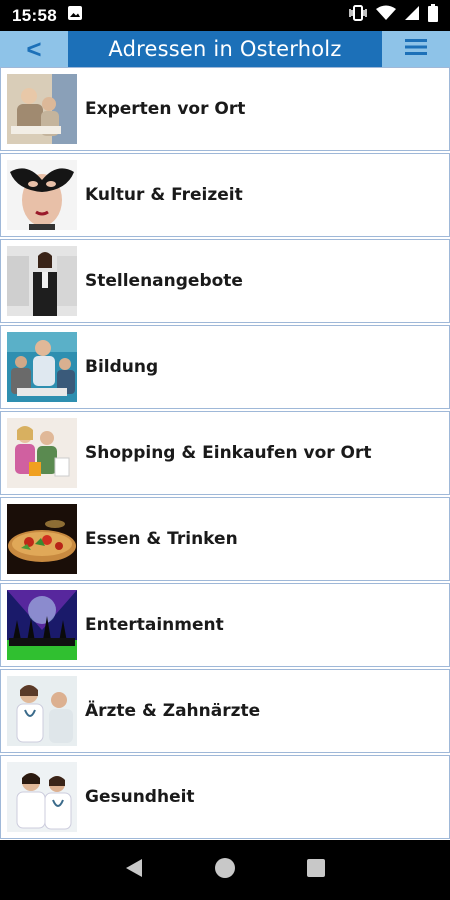 The image size is (450, 900). What do you see at coordinates (42, 367) in the screenshot?
I see `education-thumbnail` at bounding box center [42, 367].